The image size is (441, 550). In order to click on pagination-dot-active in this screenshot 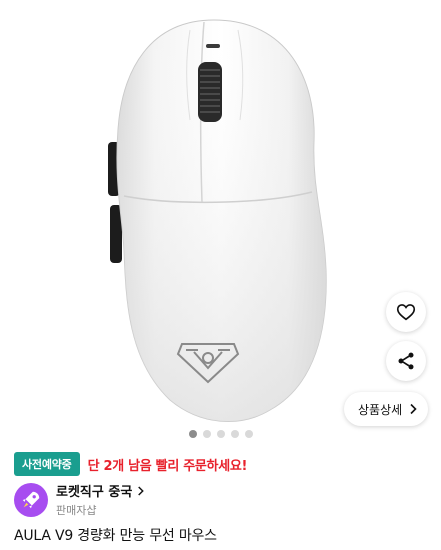, I will do `click(192, 434)`.